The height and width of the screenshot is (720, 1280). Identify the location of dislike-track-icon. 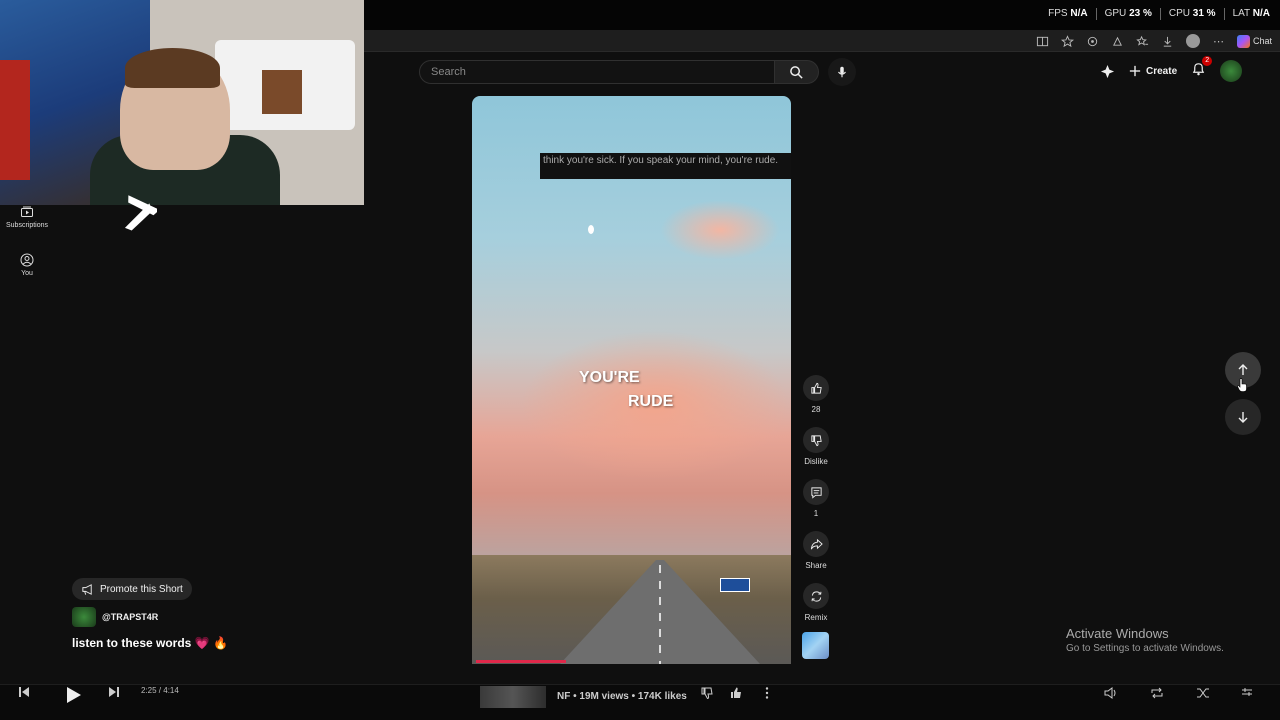
(707, 693).